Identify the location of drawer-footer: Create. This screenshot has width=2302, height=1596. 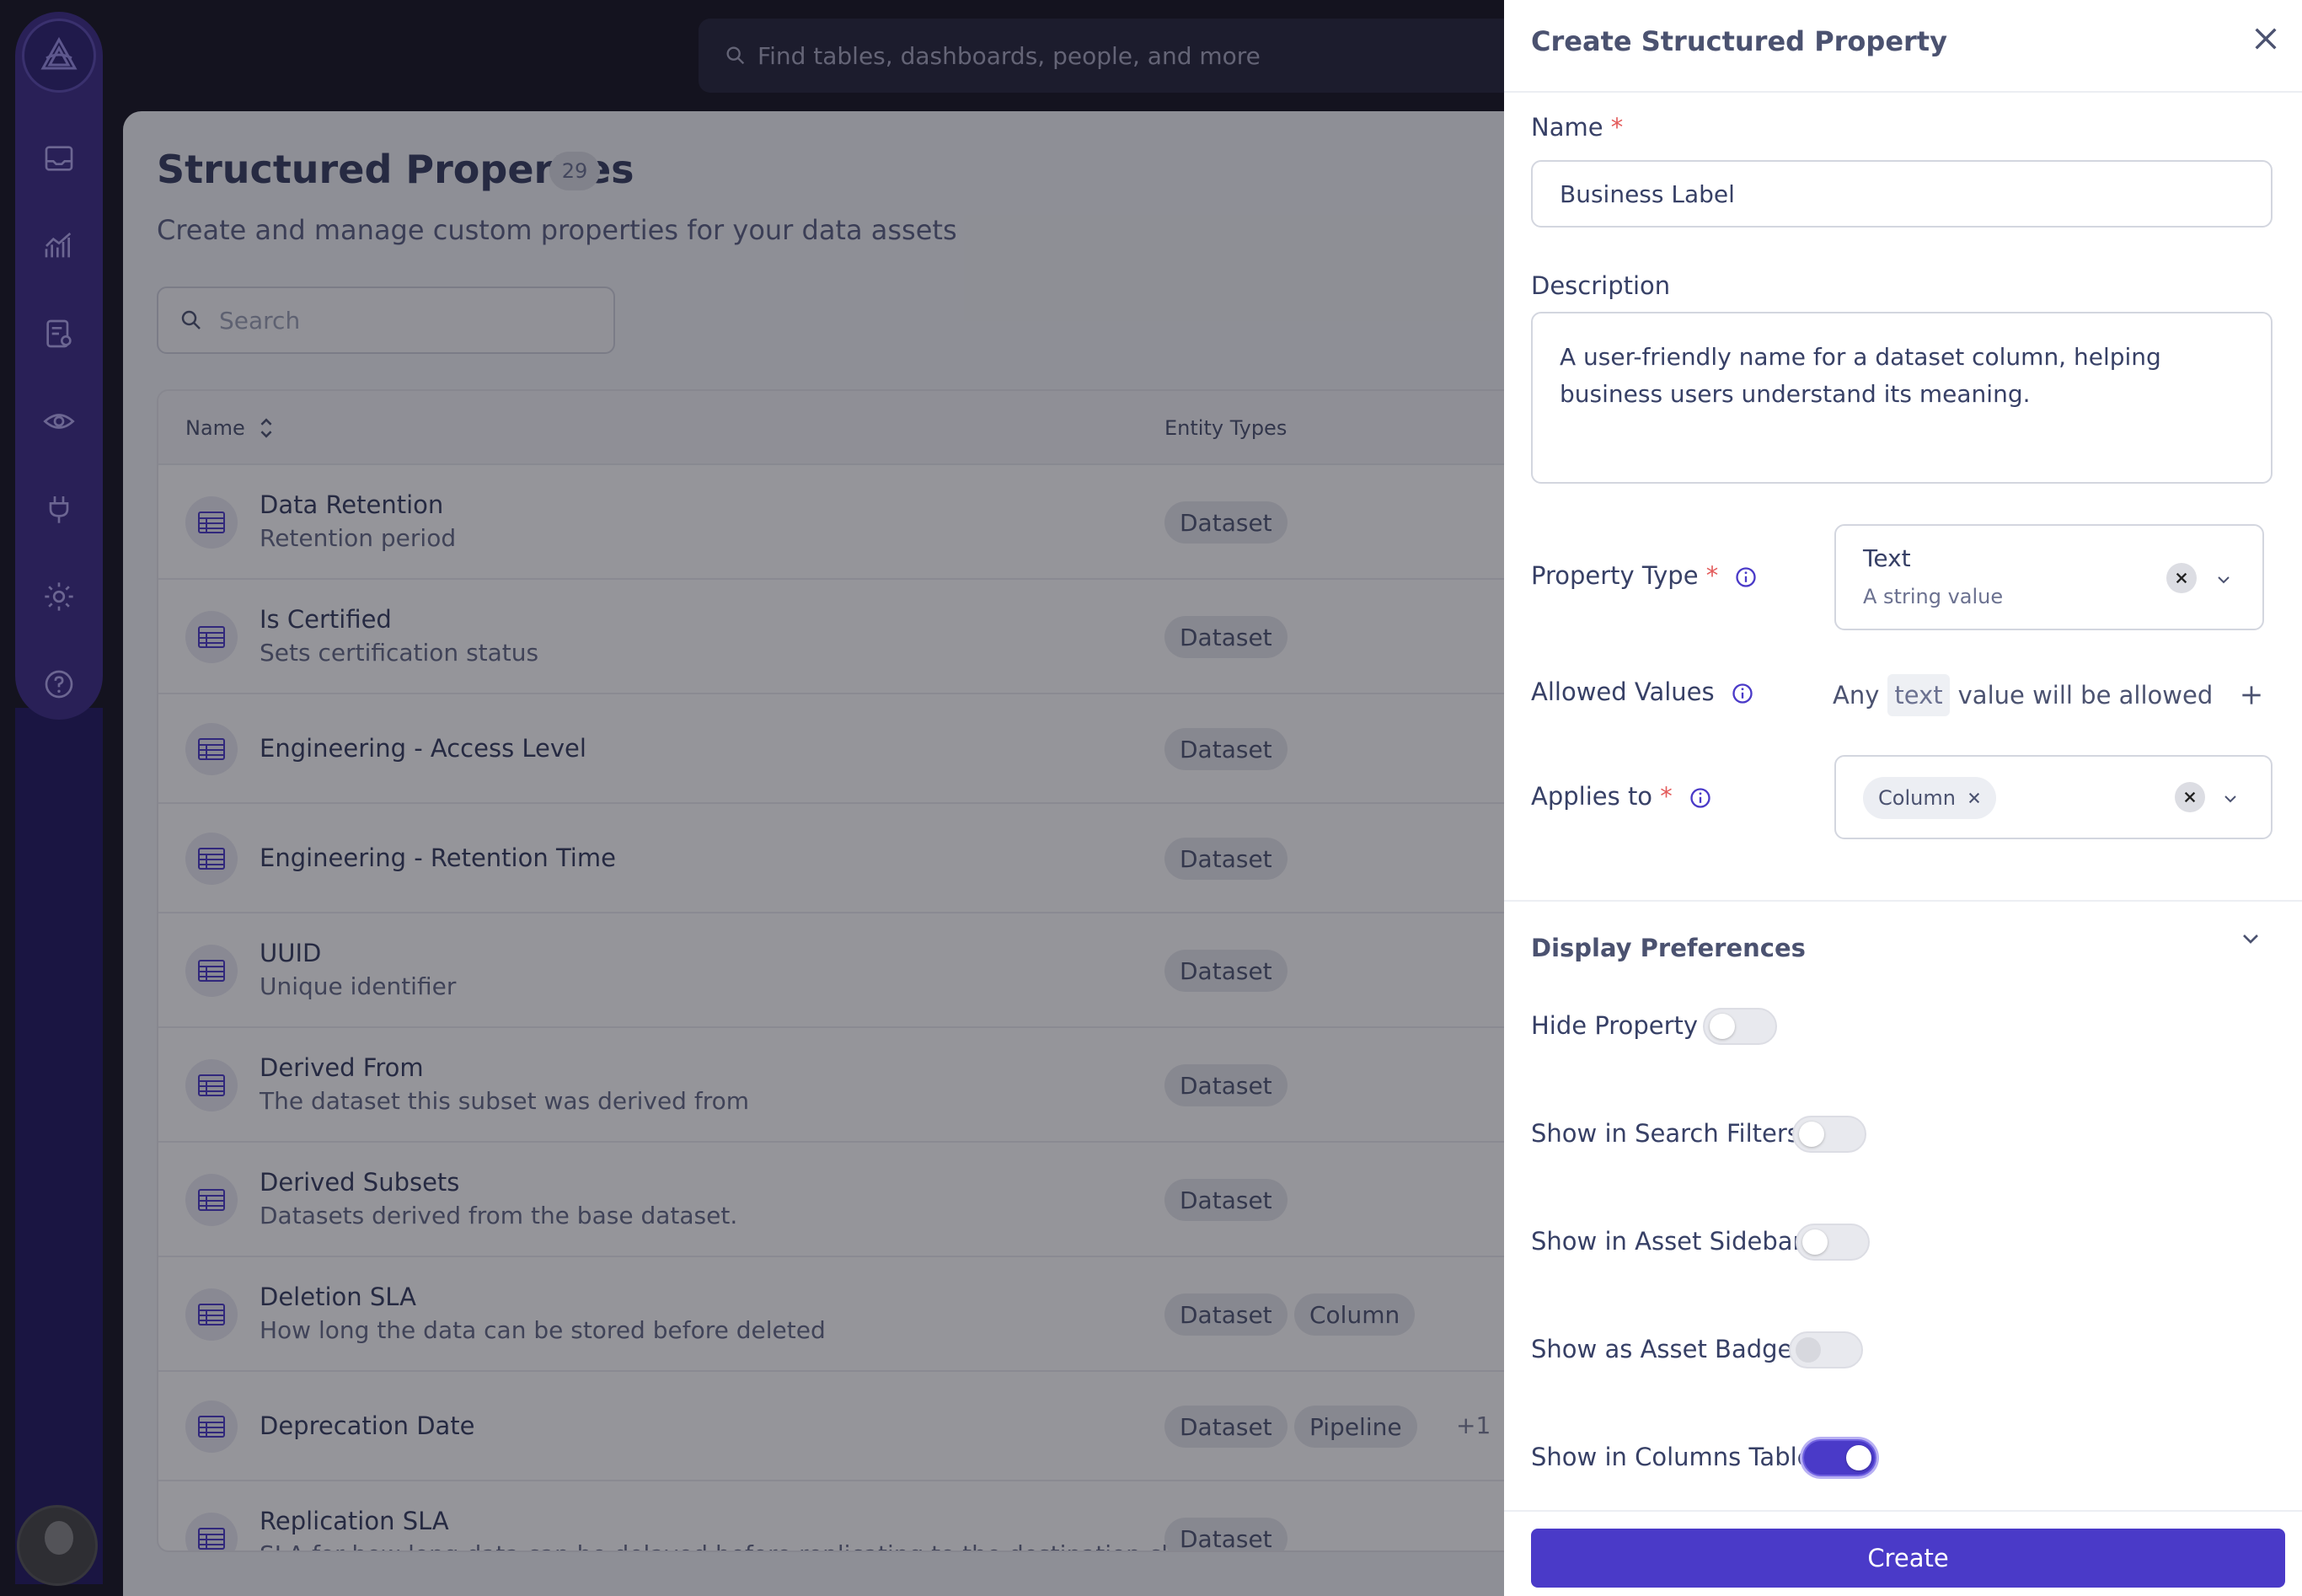
(1903, 1553).